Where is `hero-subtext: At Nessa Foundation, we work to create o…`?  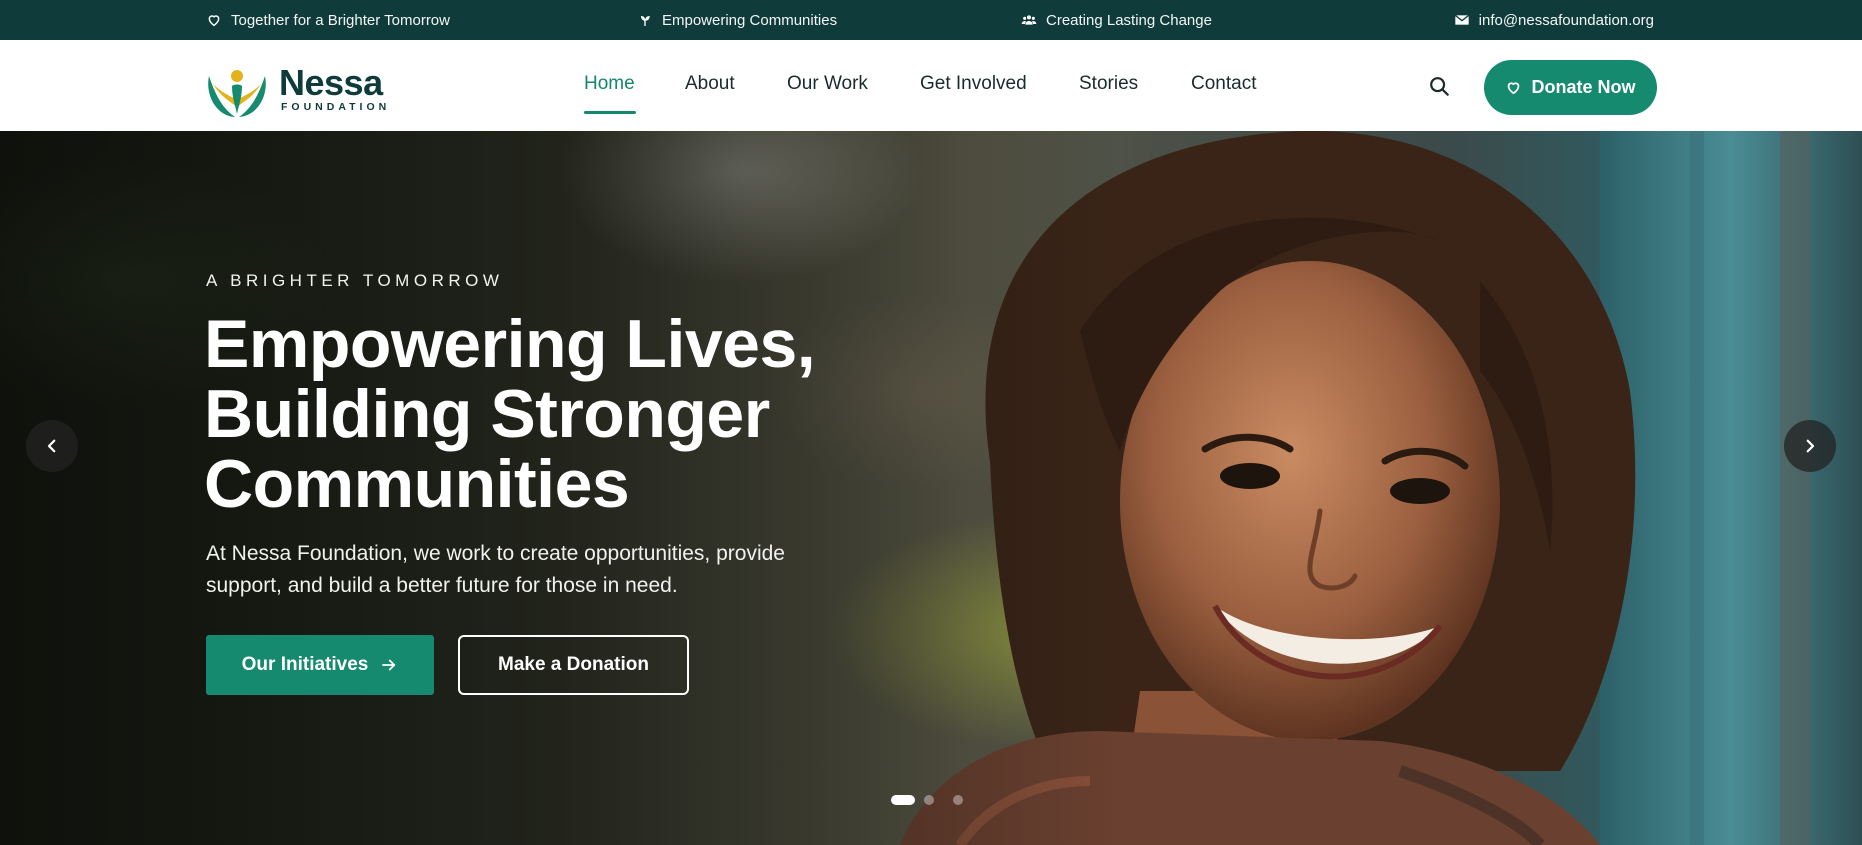
hero-subtext: At Nessa Foundation, we work to create o… is located at coordinates (495, 569).